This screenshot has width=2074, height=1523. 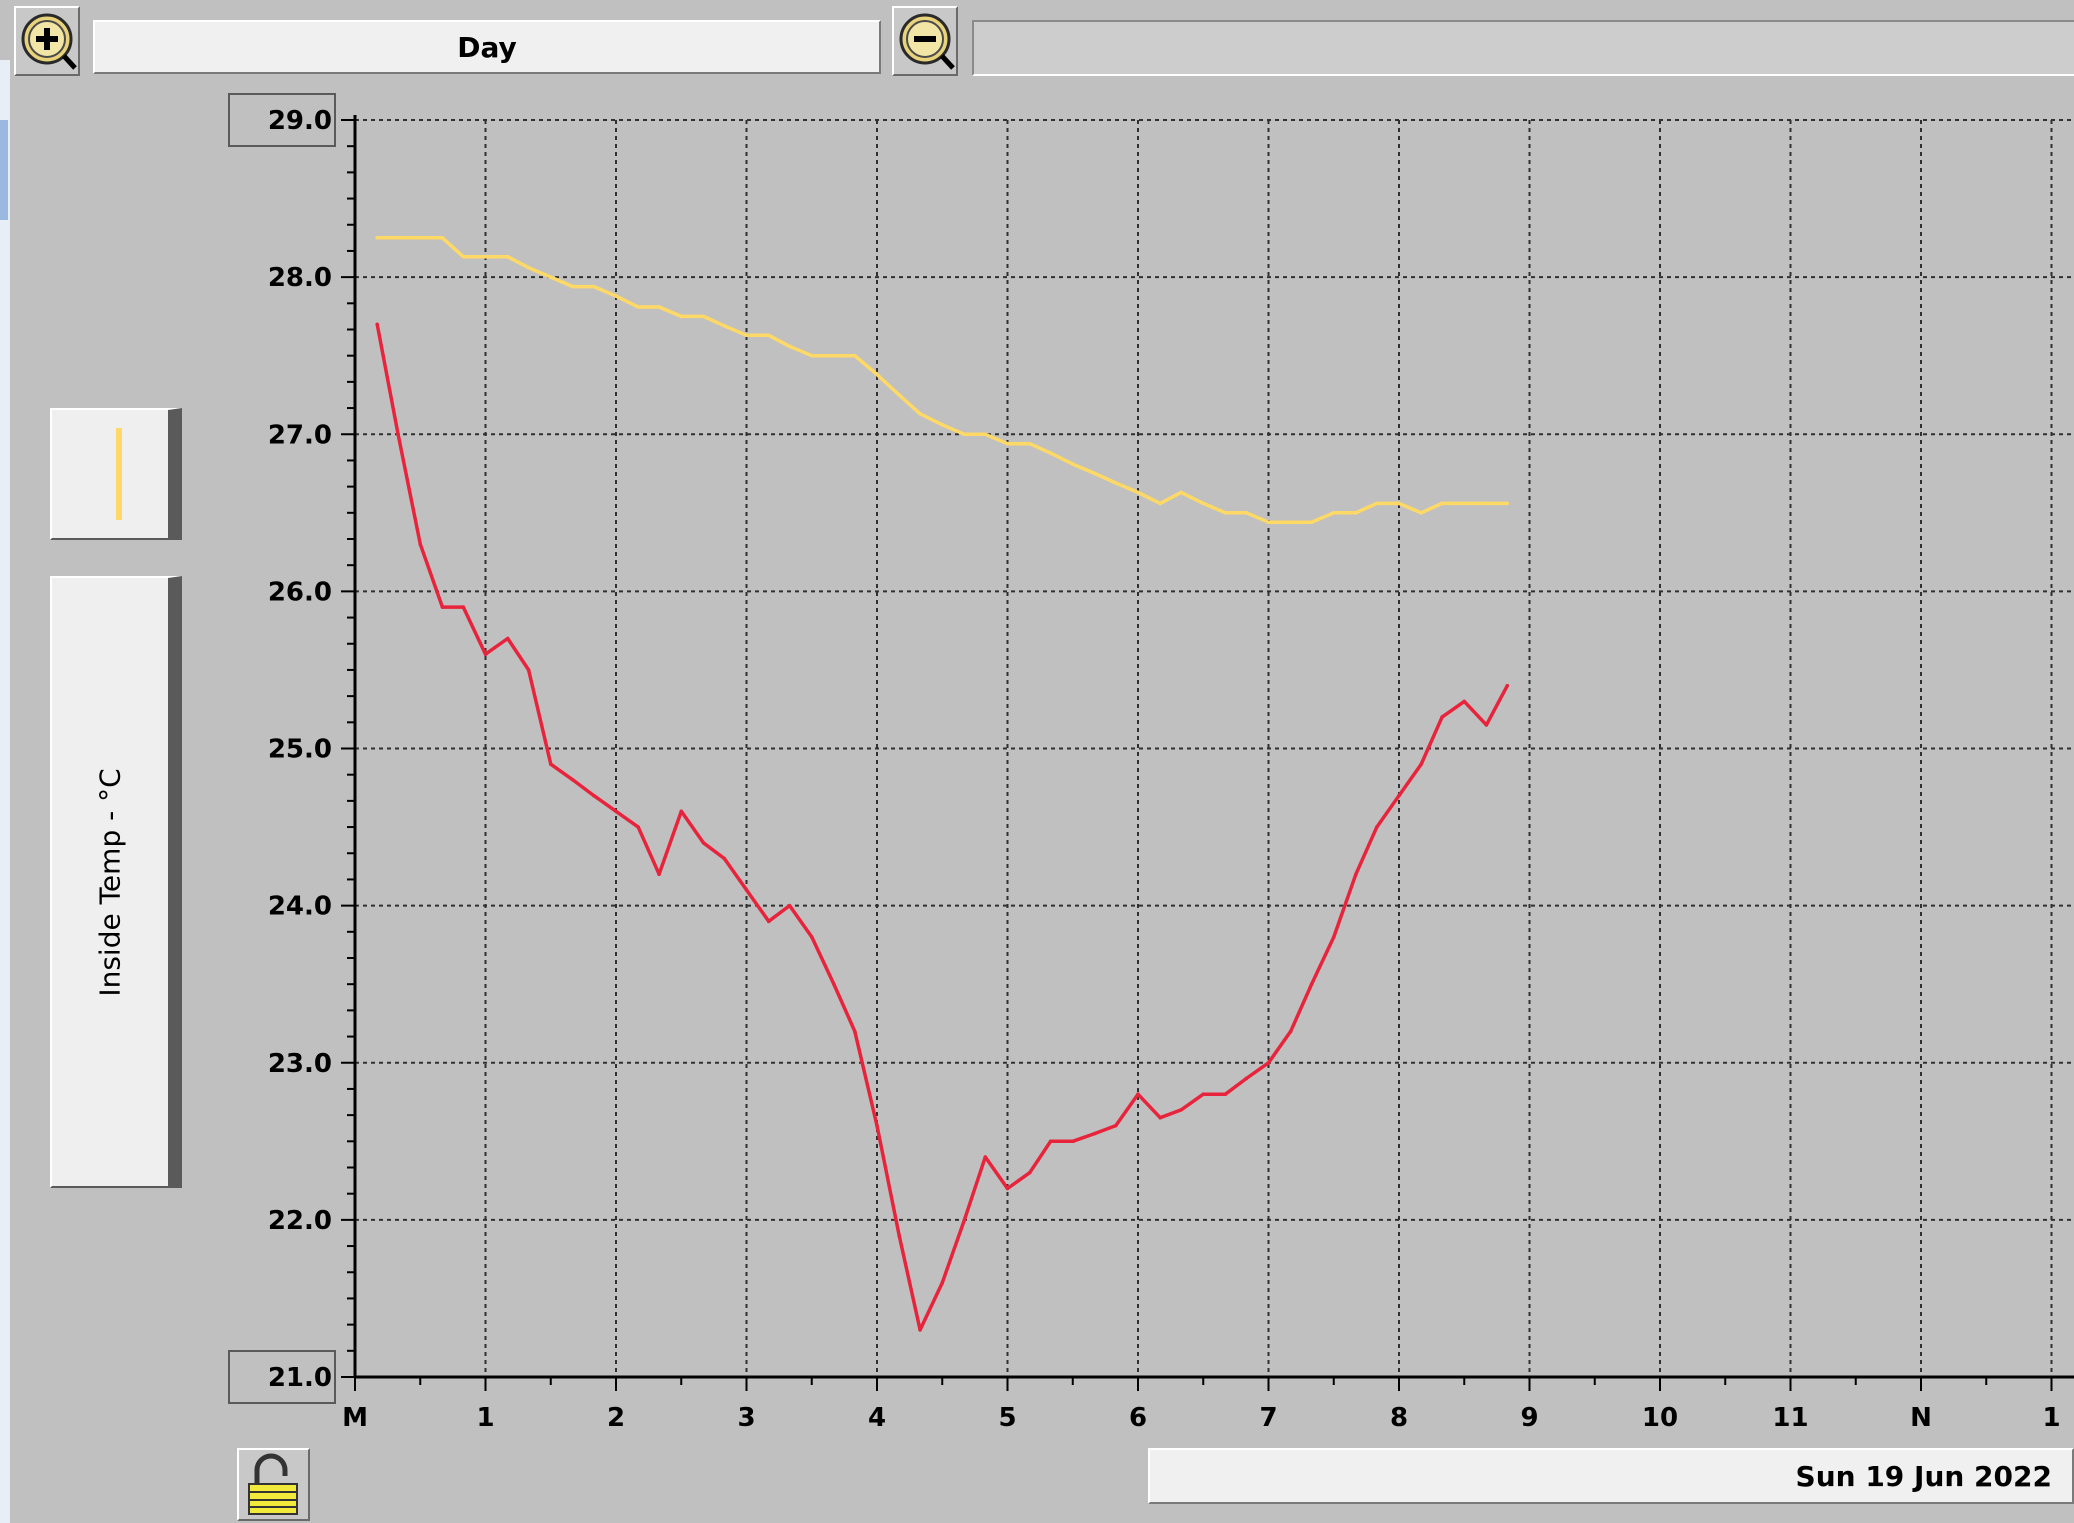 What do you see at coordinates (616, 1418) in the screenshot?
I see `x-tick-label: 2` at bounding box center [616, 1418].